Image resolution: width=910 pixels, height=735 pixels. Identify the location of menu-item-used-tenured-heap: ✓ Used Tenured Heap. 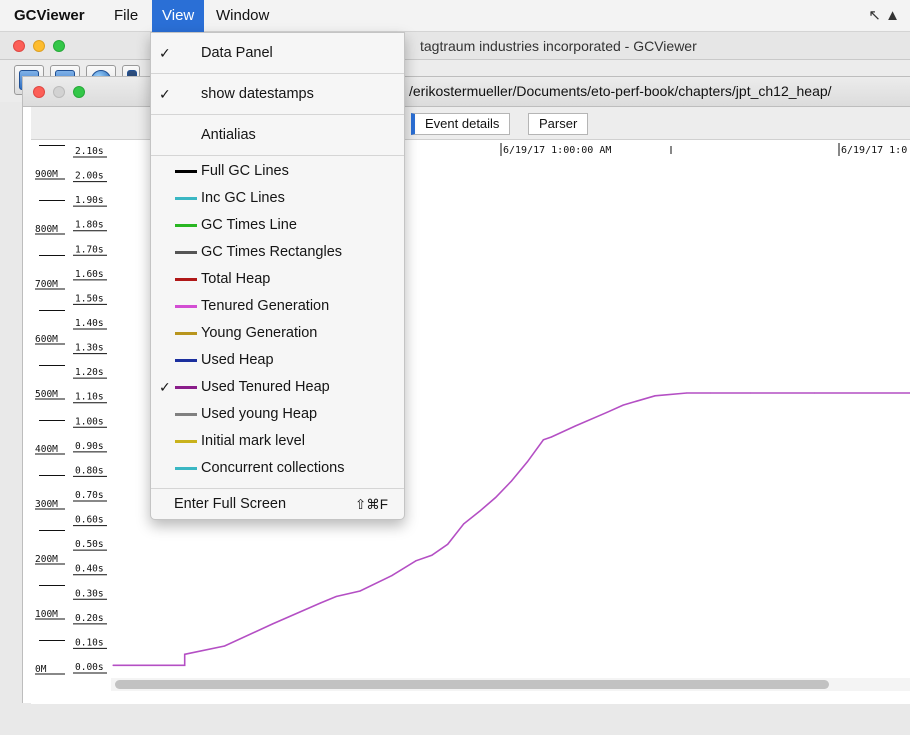
(277, 387).